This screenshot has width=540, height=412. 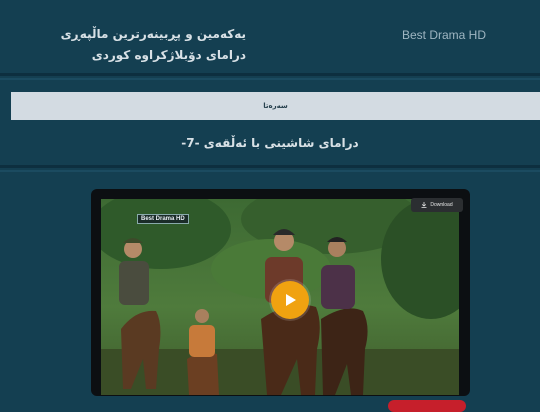 What do you see at coordinates (424, 205) in the screenshot?
I see `download-icon` at bounding box center [424, 205].